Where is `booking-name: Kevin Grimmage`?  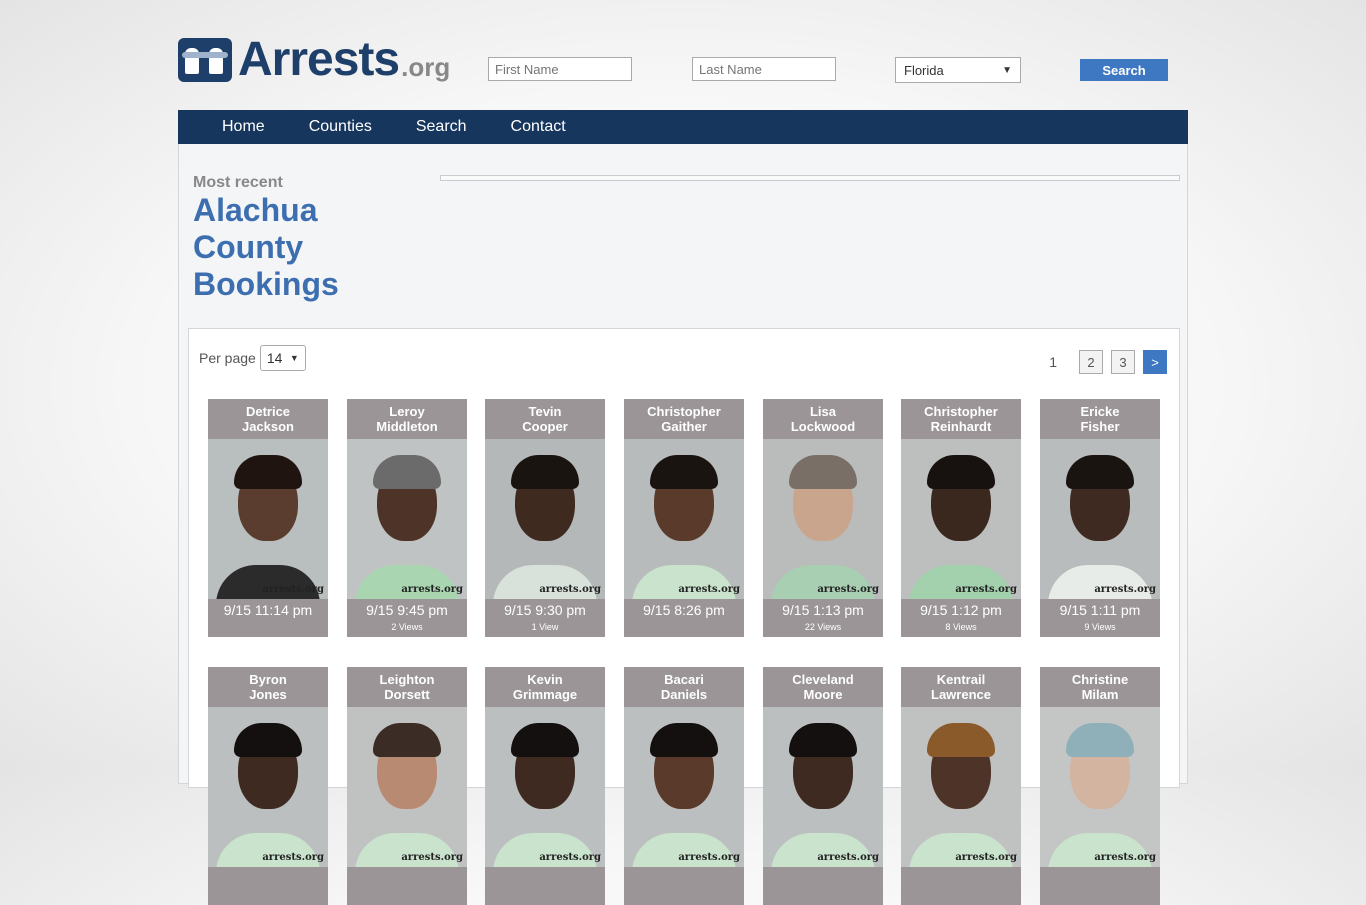 booking-name: Kevin Grimmage is located at coordinates (545, 687).